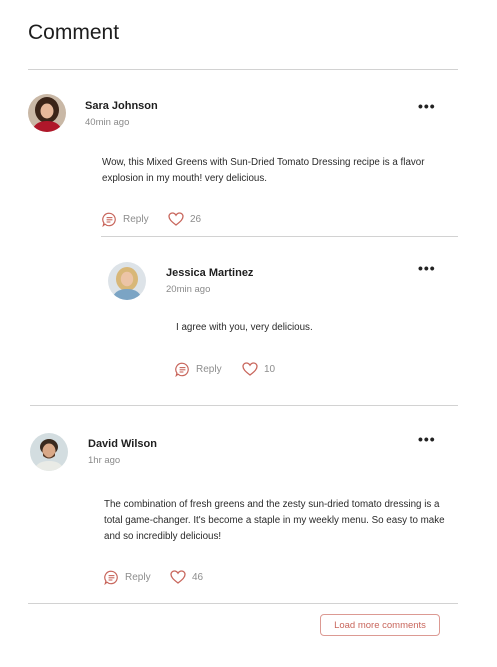  I want to click on like-button: 46, so click(186, 577).